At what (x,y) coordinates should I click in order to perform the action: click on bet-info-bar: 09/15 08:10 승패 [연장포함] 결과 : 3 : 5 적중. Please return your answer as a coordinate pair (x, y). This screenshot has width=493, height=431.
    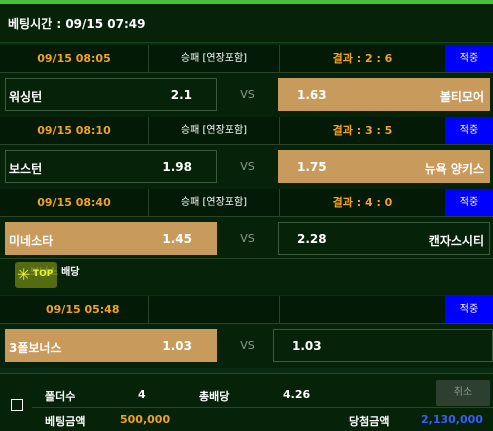
    Looking at the image, I should click on (246, 131).